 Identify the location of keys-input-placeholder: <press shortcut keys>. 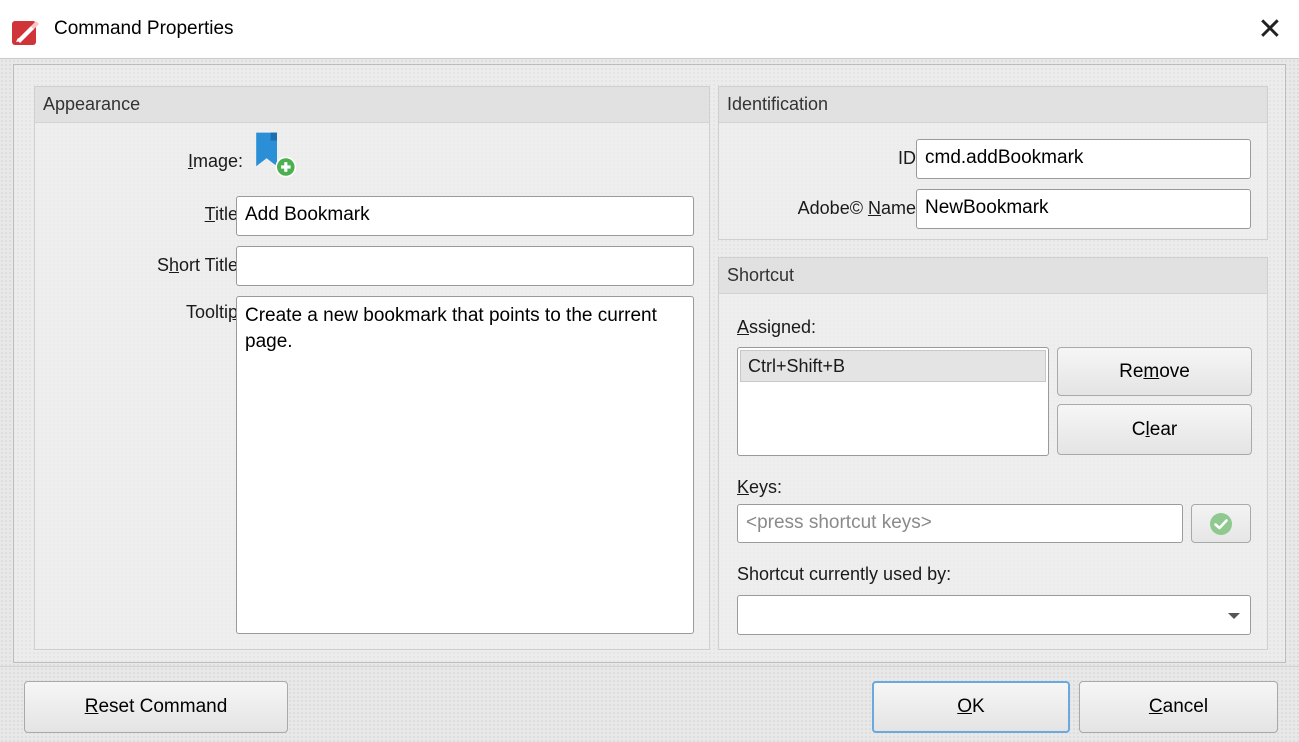
(839, 522).